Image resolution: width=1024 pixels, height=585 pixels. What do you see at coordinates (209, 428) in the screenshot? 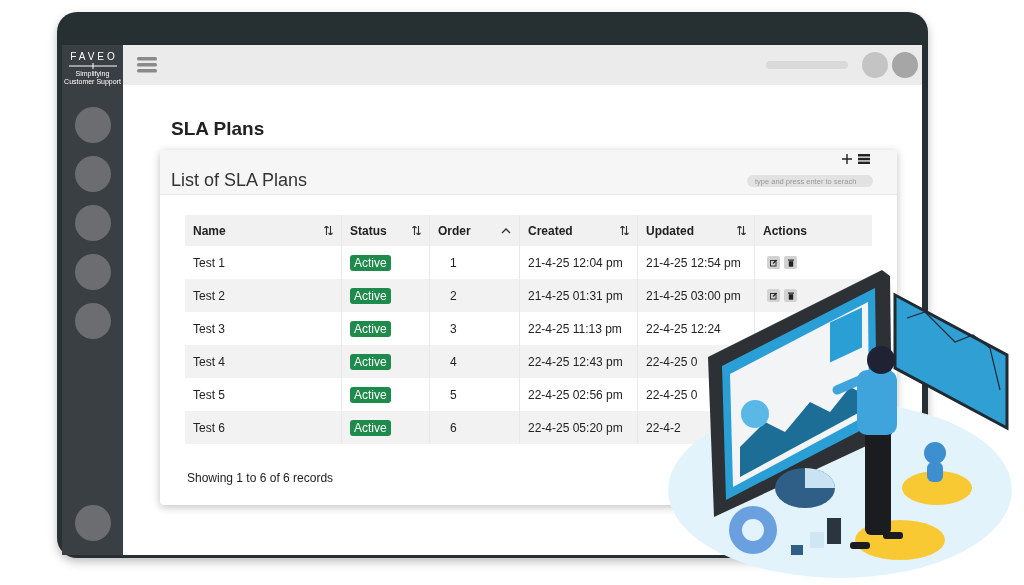
I see `table-cell-text: Test 6` at bounding box center [209, 428].